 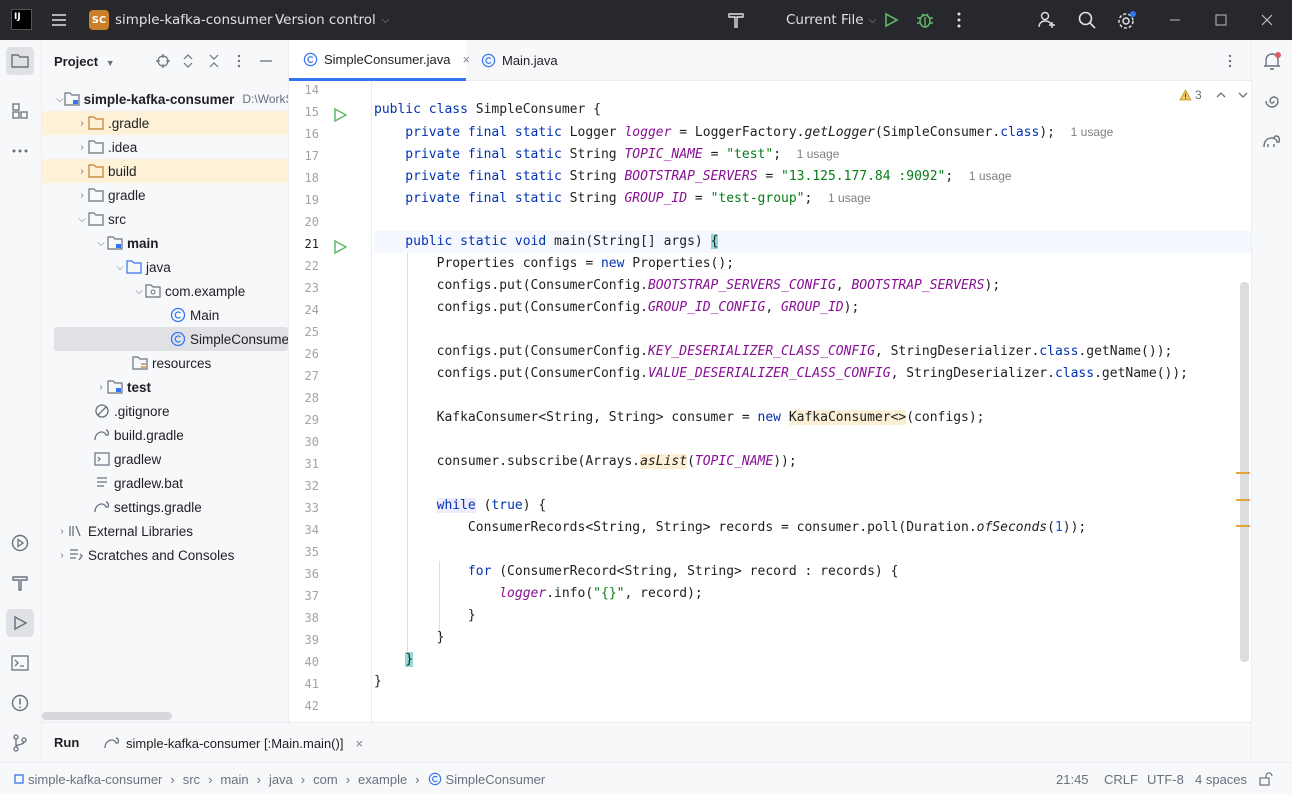 I want to click on project-view-selector: Project ▼, so click(x=84, y=61).